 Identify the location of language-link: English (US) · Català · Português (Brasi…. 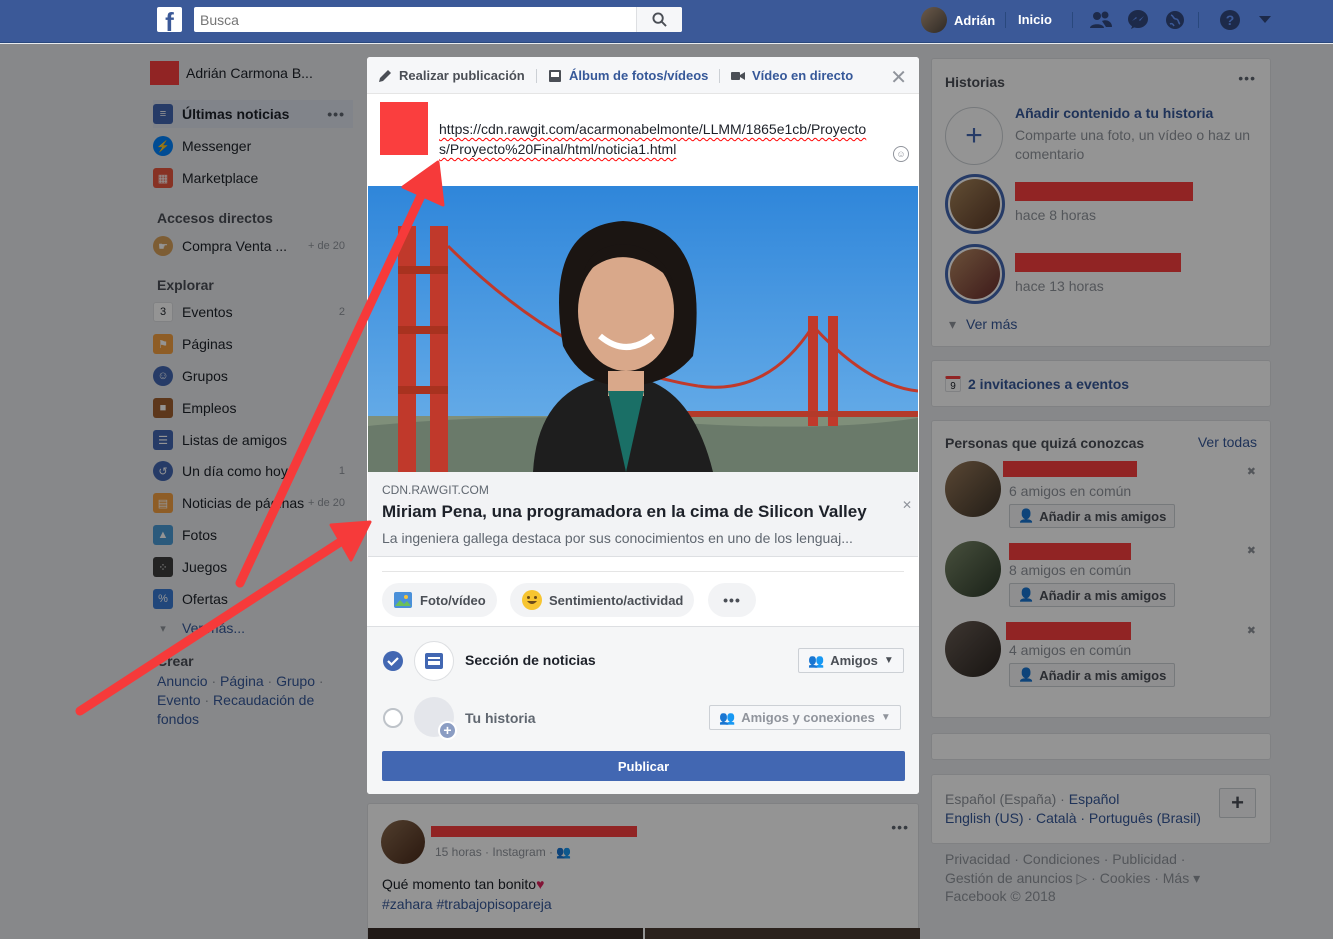
(1073, 818).